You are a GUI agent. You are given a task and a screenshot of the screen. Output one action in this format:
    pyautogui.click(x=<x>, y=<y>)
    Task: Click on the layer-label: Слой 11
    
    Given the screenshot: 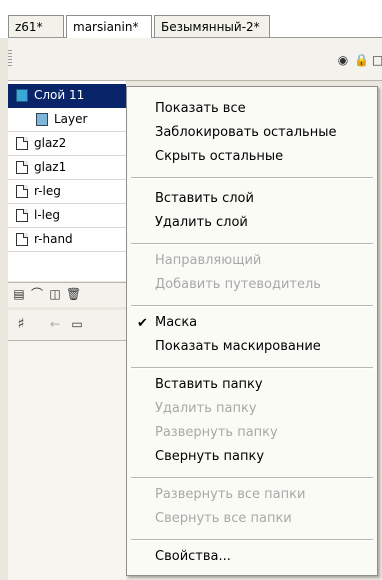 What is the action you would take?
    pyautogui.click(x=59, y=95)
    